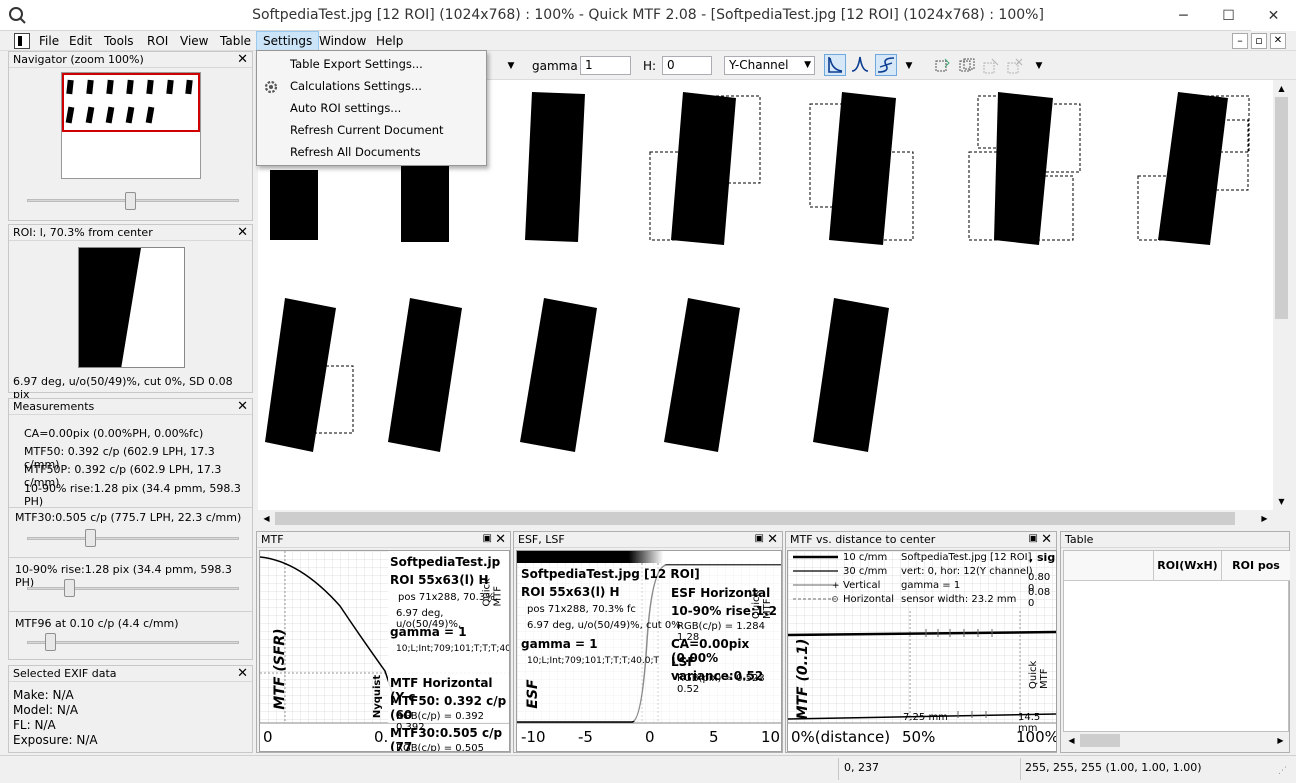  What do you see at coordinates (130, 60) in the screenshot?
I see `navigator-title: Navigator (zoom 100%)` at bounding box center [130, 60].